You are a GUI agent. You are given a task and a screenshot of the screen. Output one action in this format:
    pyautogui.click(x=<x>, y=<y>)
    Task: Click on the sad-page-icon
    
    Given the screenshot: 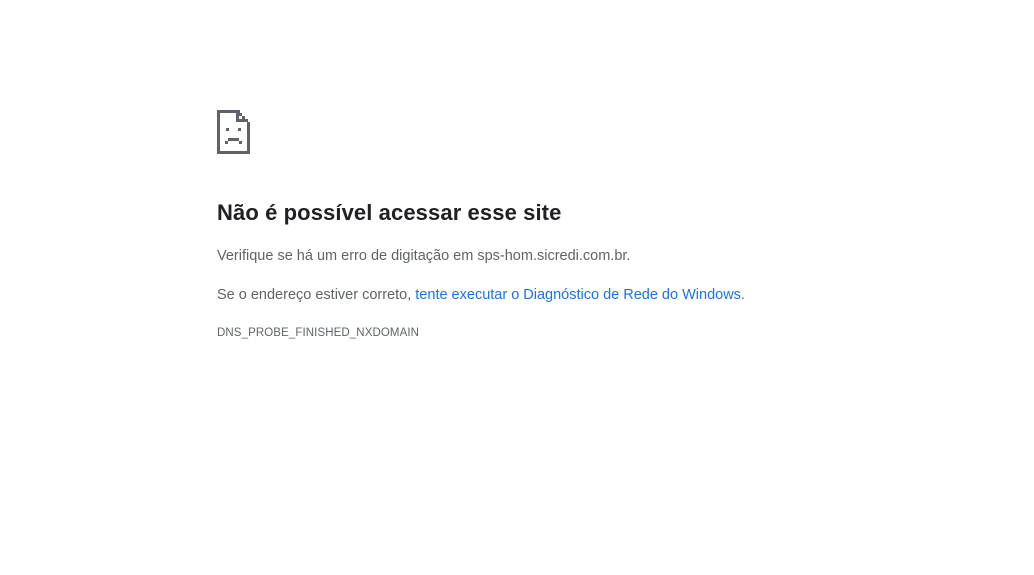 What is the action you would take?
    pyautogui.click(x=233, y=132)
    